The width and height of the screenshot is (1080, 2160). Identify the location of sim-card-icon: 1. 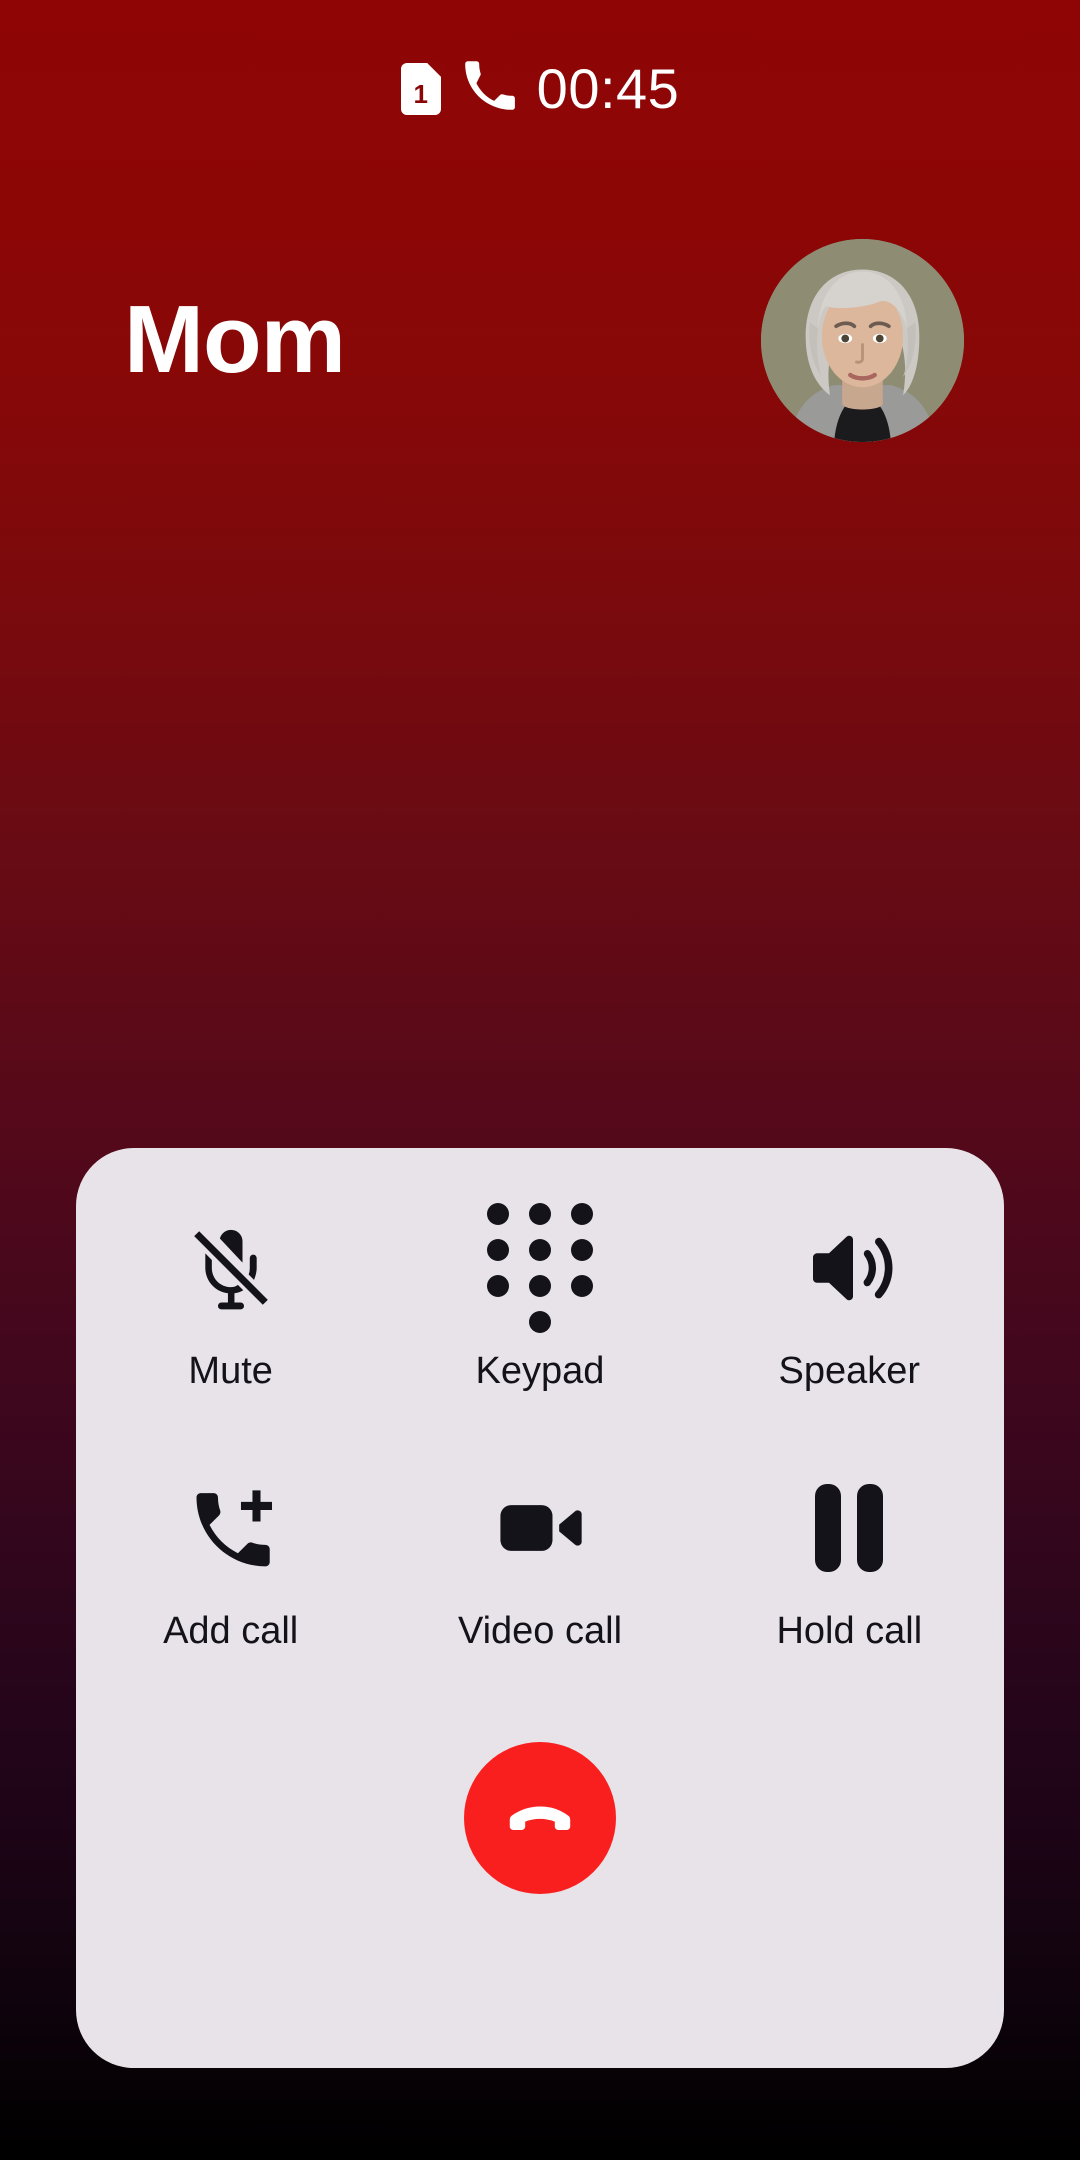
(421, 88).